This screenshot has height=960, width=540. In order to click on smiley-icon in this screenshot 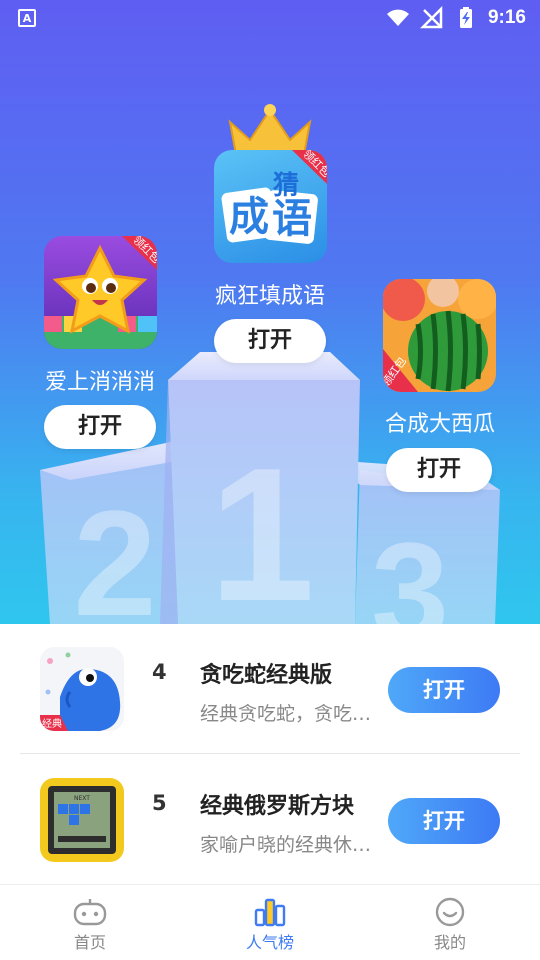, I will do `click(450, 912)`.